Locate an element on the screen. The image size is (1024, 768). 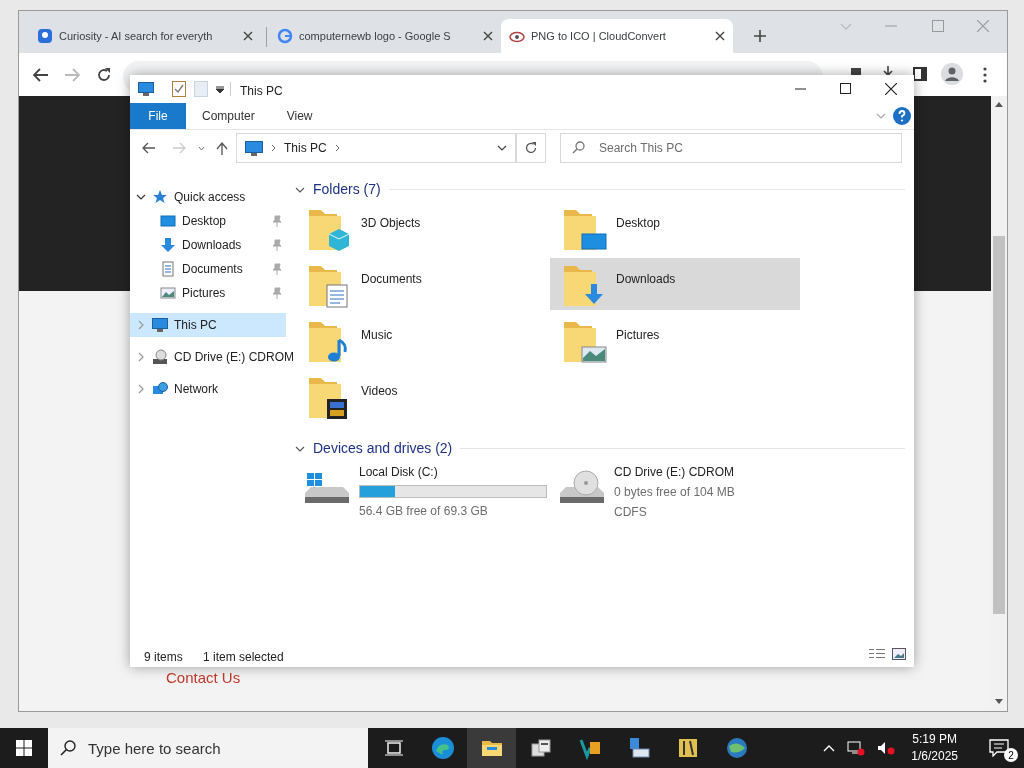
swirl-logo-icon is located at coordinates (442, 748).